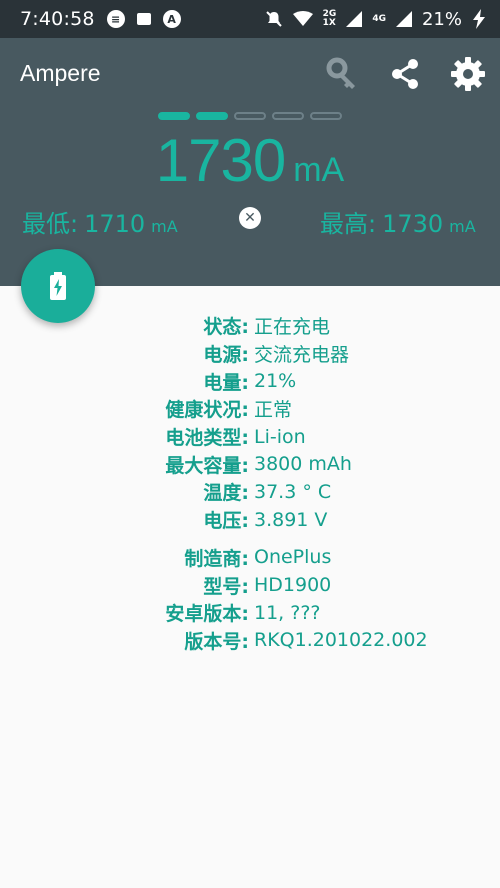 The height and width of the screenshot is (888, 500). I want to click on gear-icon, so click(468, 74).